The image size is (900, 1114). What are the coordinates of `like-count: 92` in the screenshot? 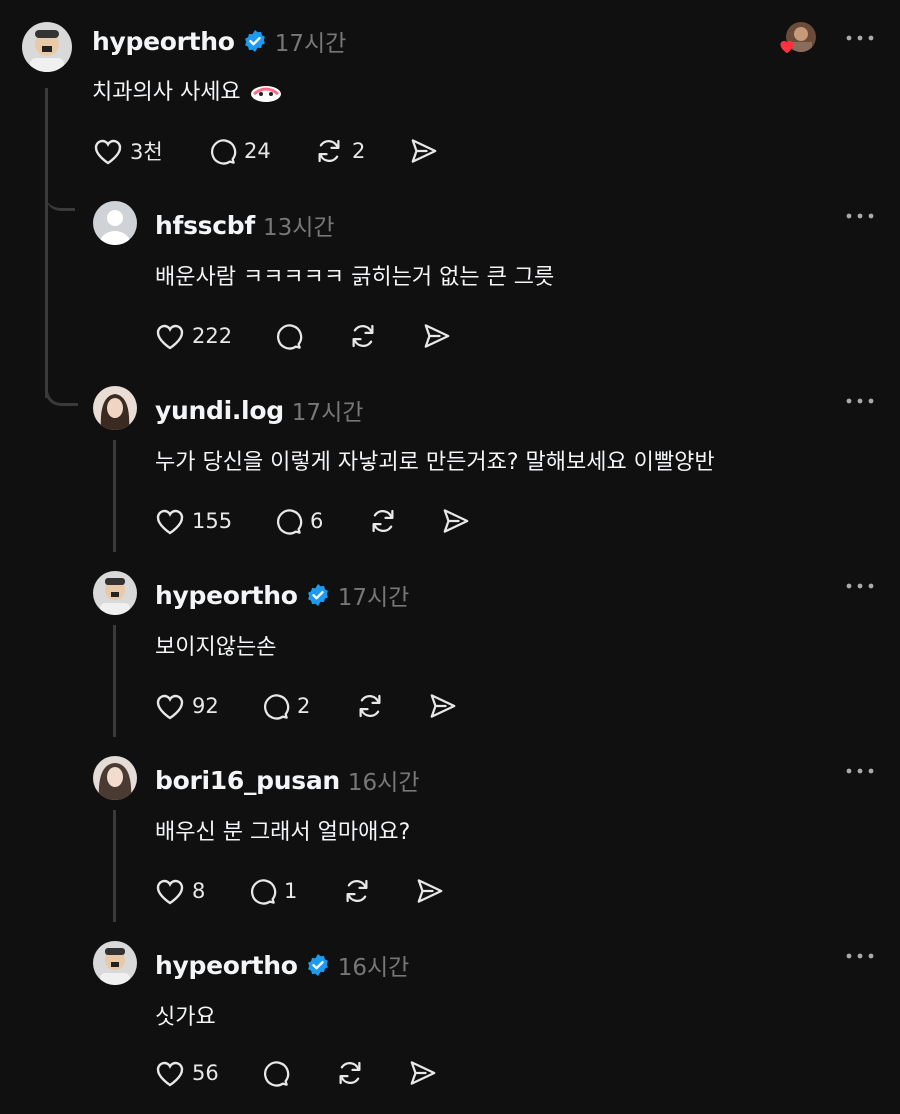 It's located at (205, 706).